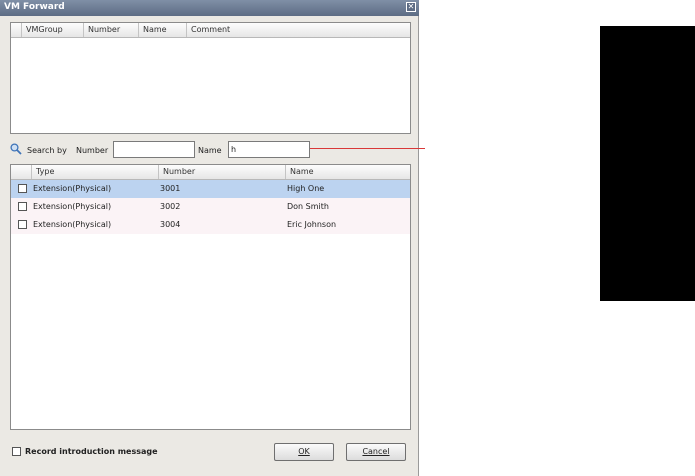 The image size is (695, 476). What do you see at coordinates (154, 149) in the screenshot?
I see `number-search-input` at bounding box center [154, 149].